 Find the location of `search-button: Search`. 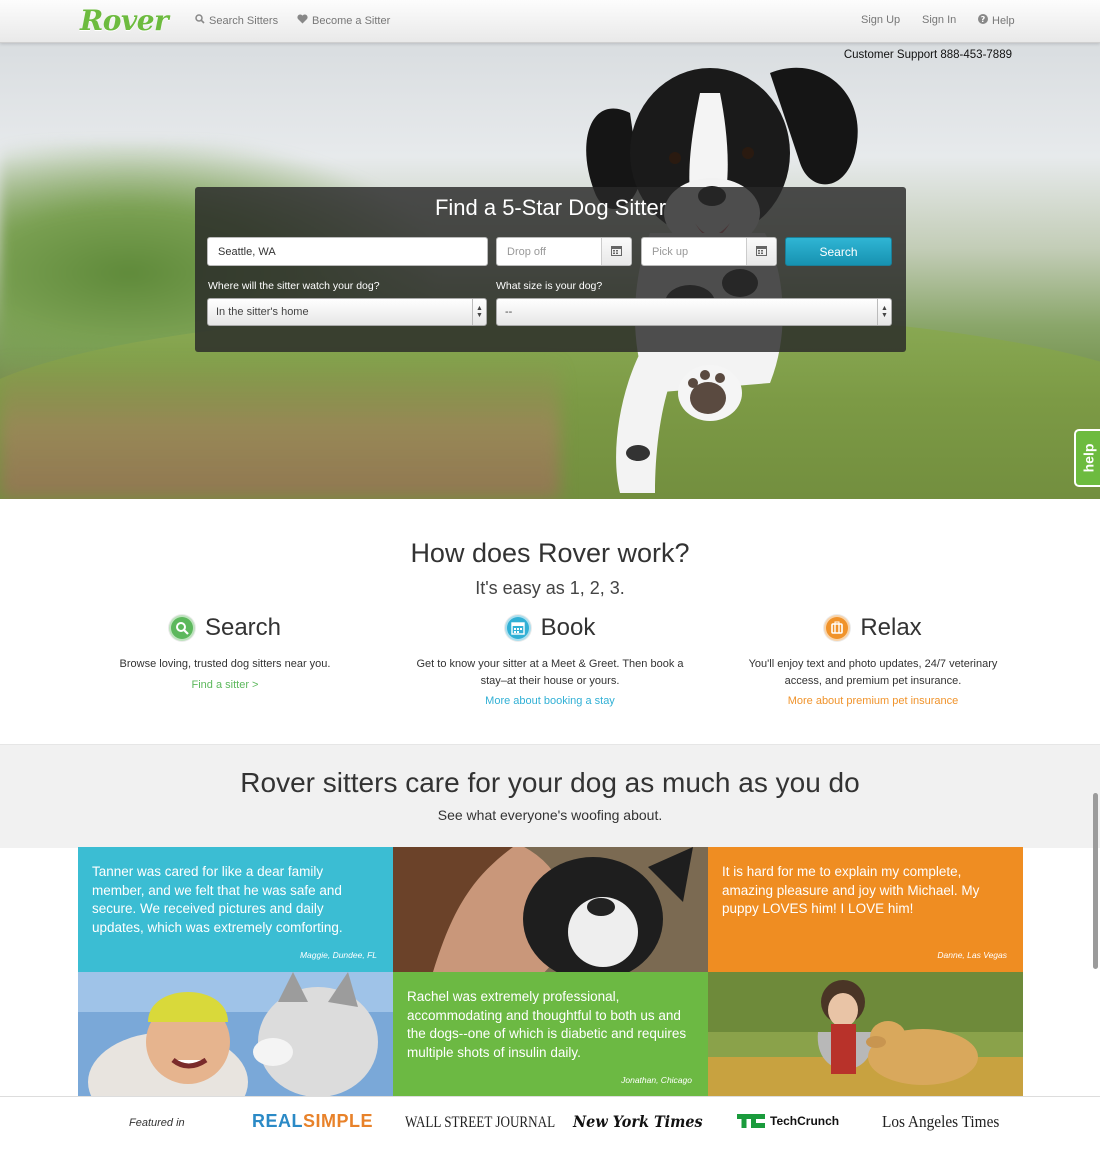

search-button: Search is located at coordinates (838, 251).